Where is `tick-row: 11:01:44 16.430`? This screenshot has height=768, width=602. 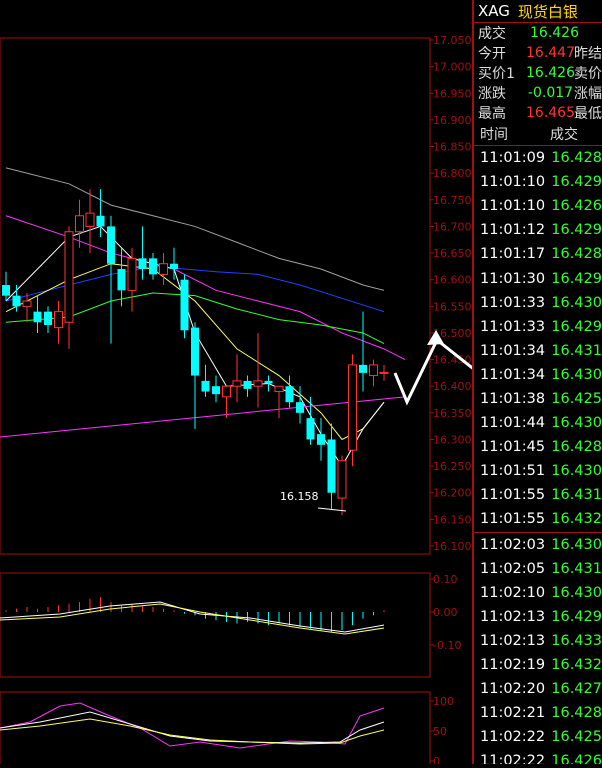 tick-row: 11:01:44 16.430 is located at coordinates (538, 423).